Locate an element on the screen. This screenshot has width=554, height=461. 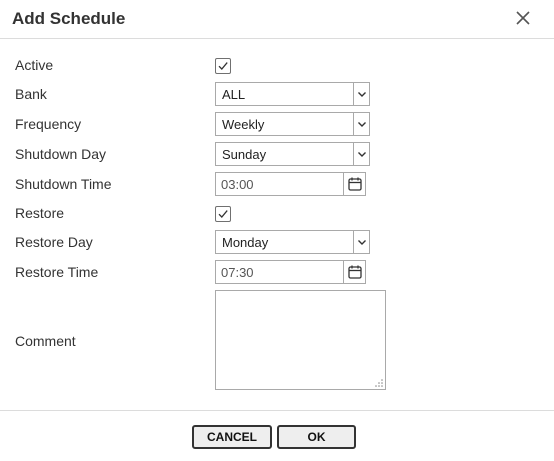
shutdown-day-select: Sunday is located at coordinates (292, 154).